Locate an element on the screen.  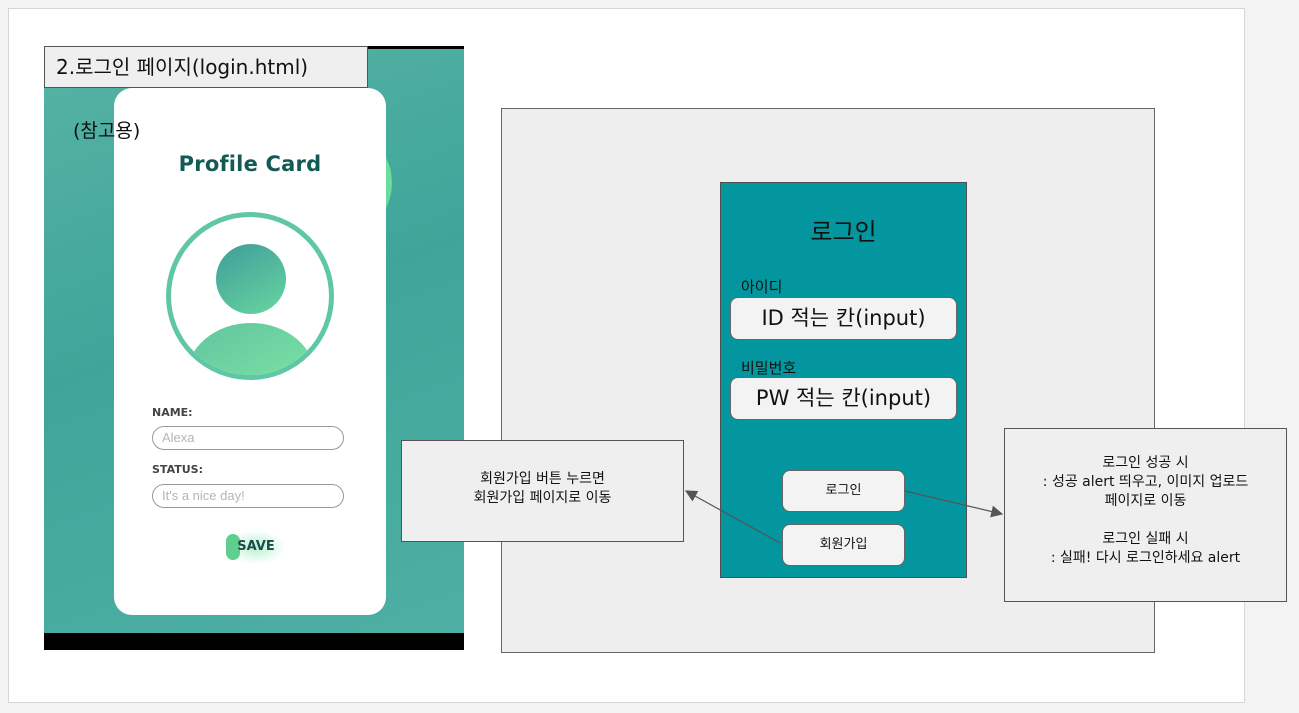
signup-arrow is located at coordinates (732, 517).